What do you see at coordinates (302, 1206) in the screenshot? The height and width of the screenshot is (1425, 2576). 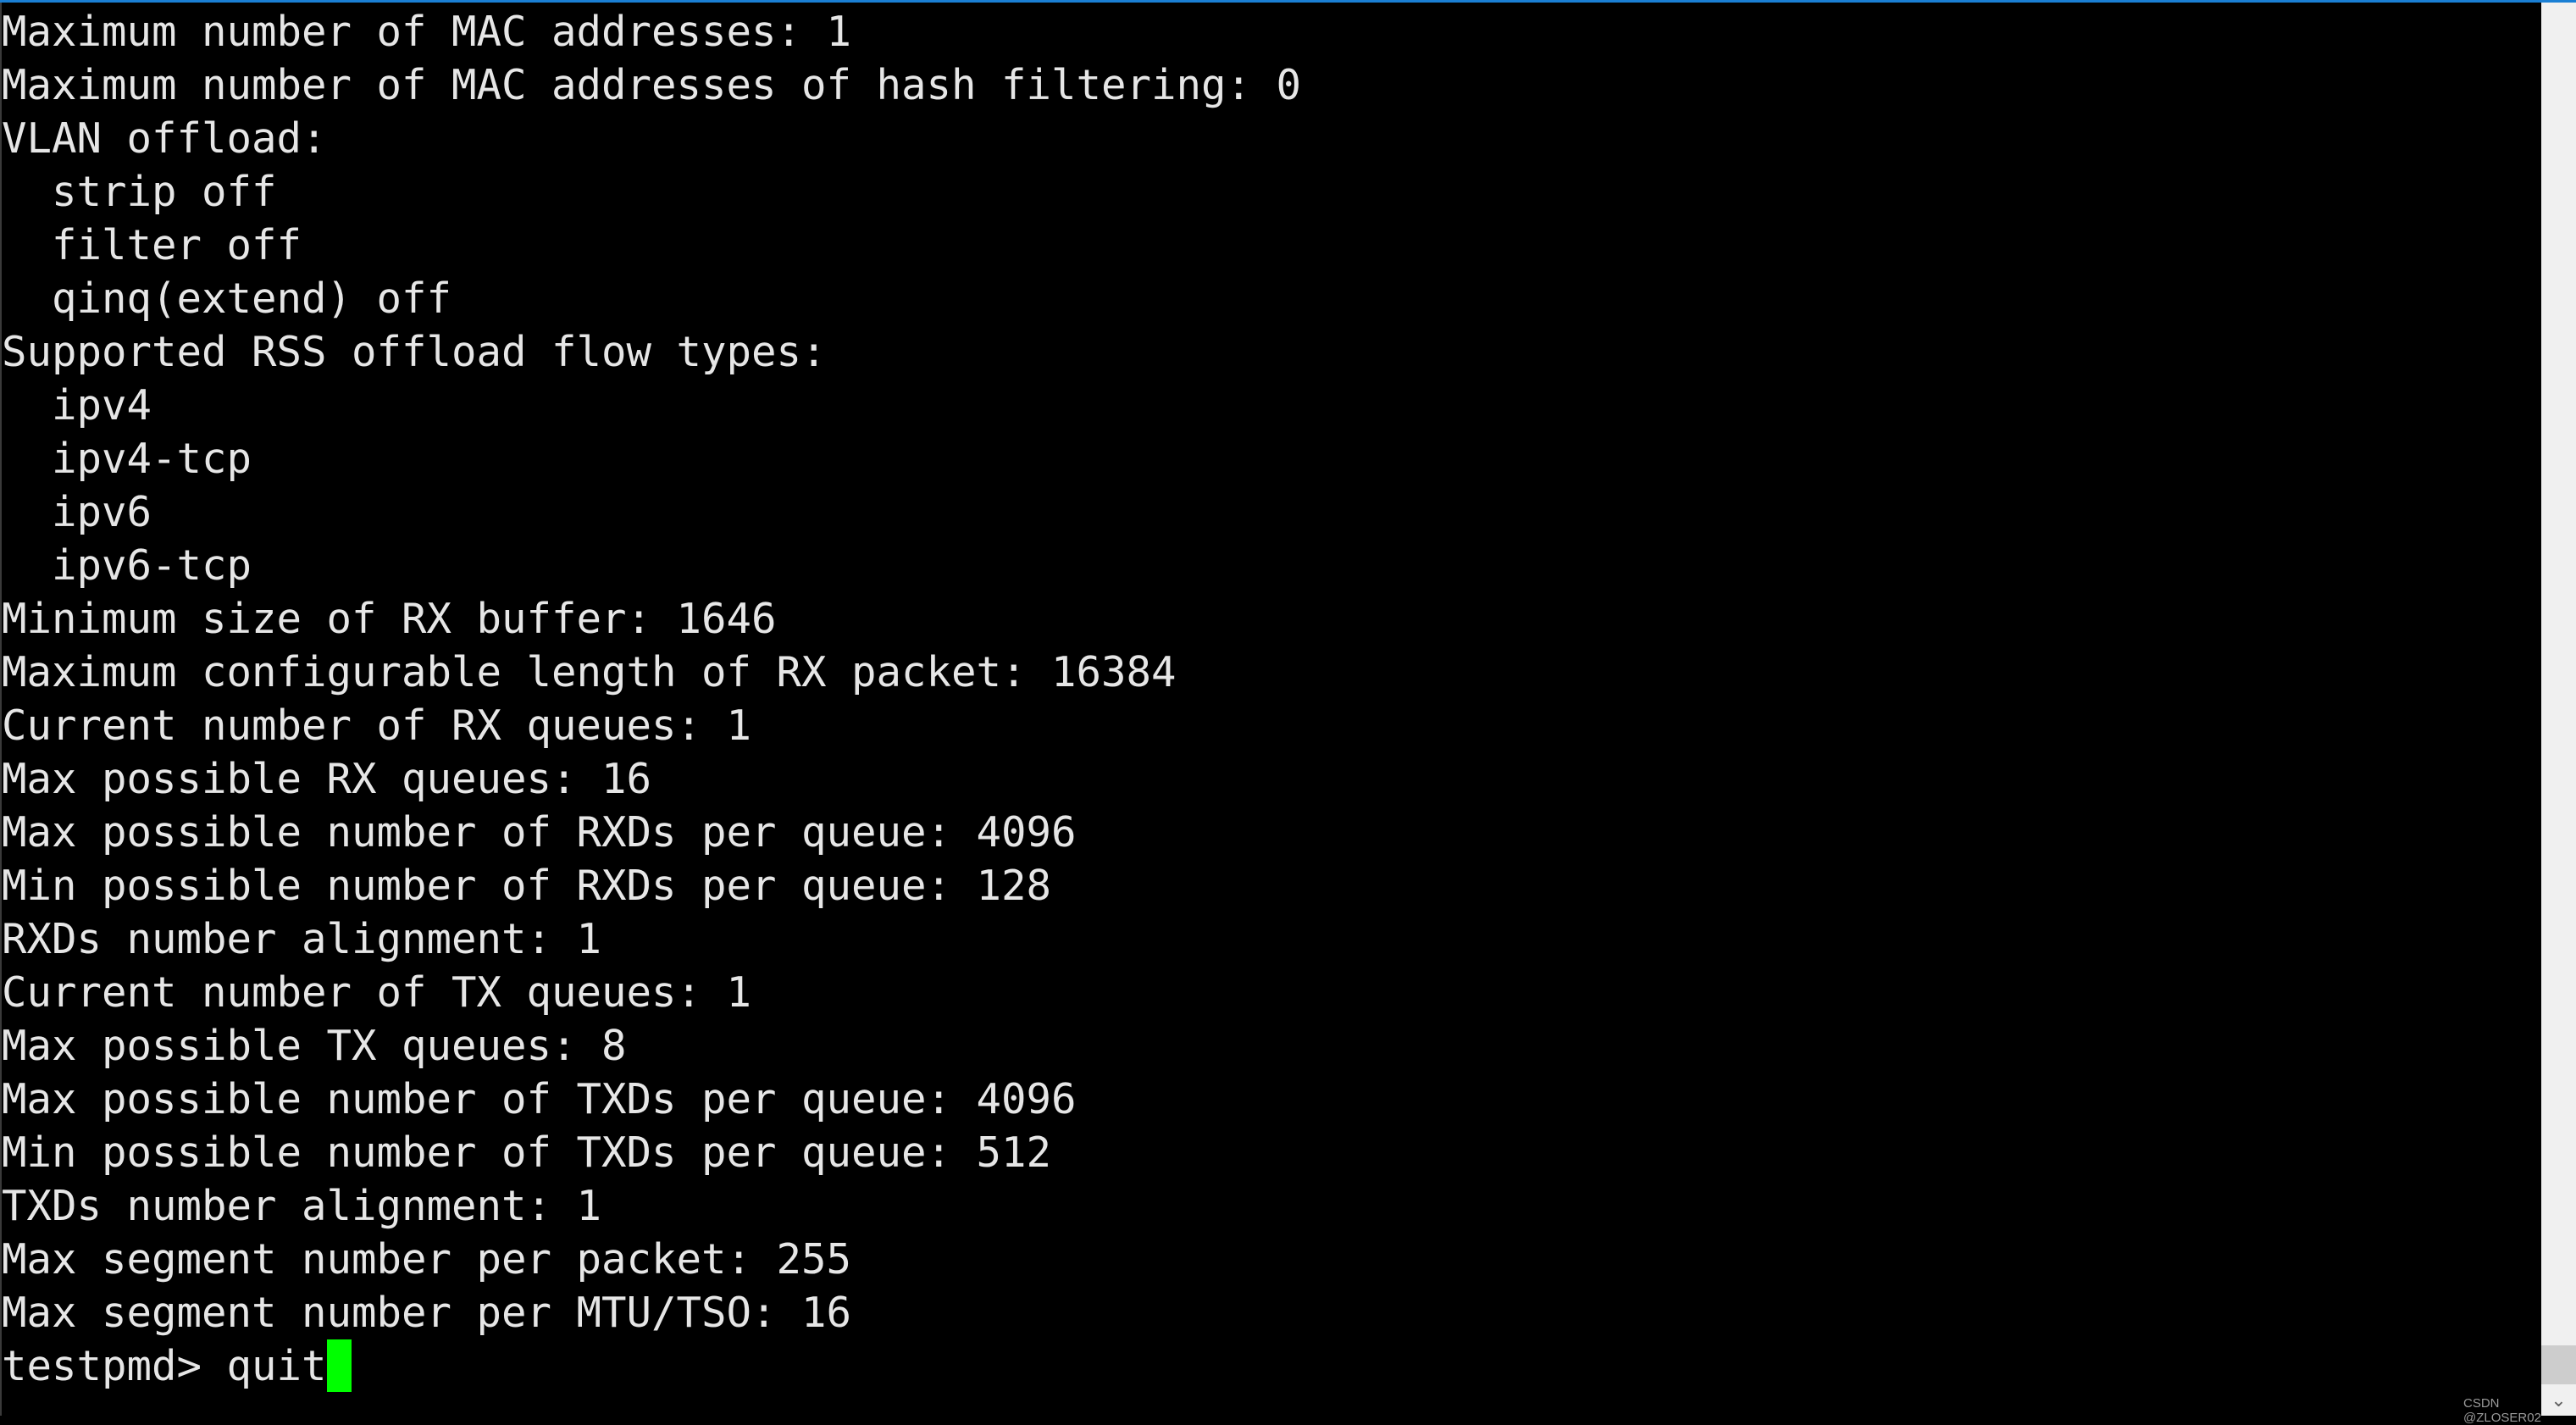 I see `terminal-line: TXDs number alignment: 1` at bounding box center [302, 1206].